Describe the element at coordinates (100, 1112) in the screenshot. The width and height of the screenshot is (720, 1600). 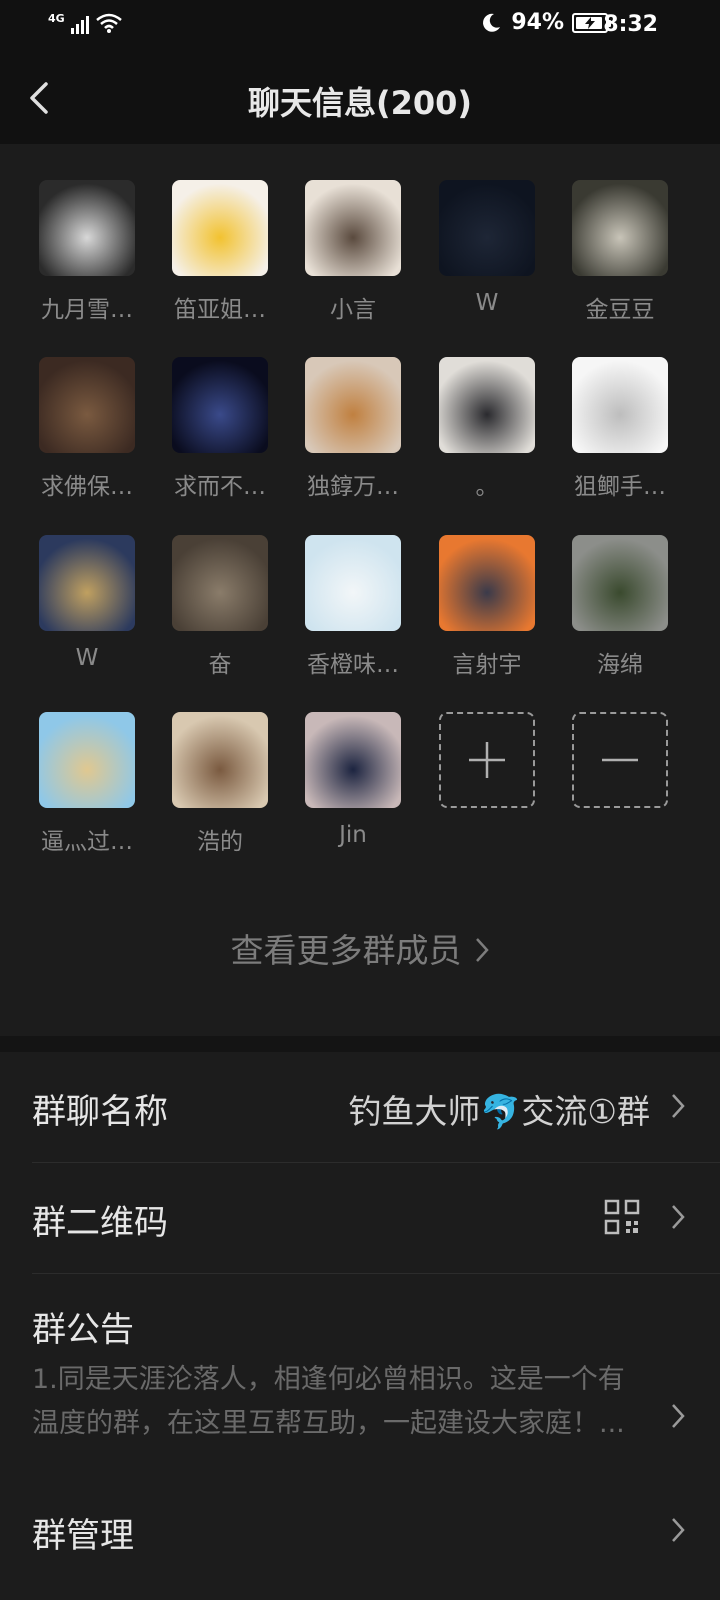
I see `group-name-label: 群聊名称` at that location.